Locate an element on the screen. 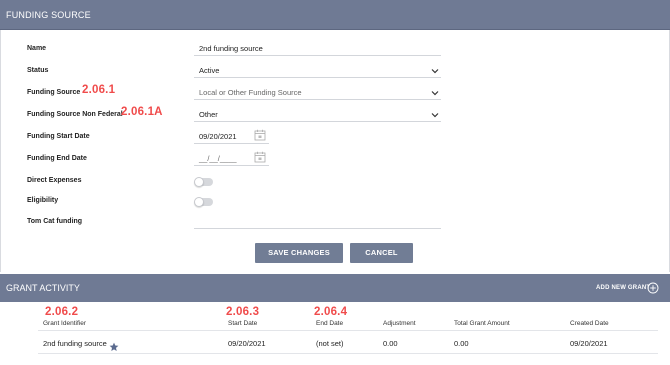  grant-activity-header: GRANT ACTIVITY ADD NEW GRANT is located at coordinates (335, 288).